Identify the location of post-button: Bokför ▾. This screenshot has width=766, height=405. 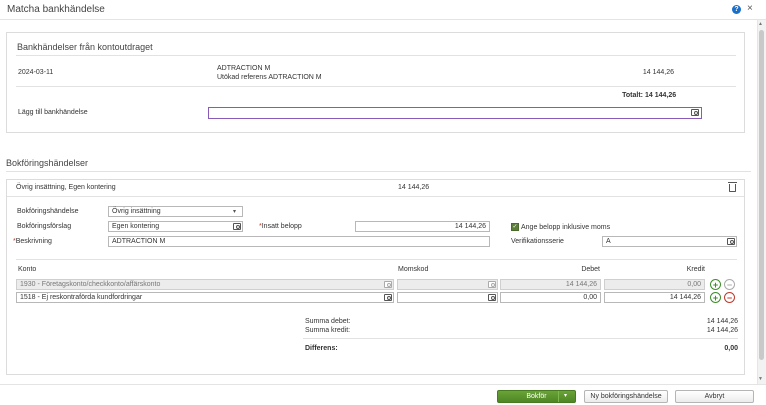
(536, 396).